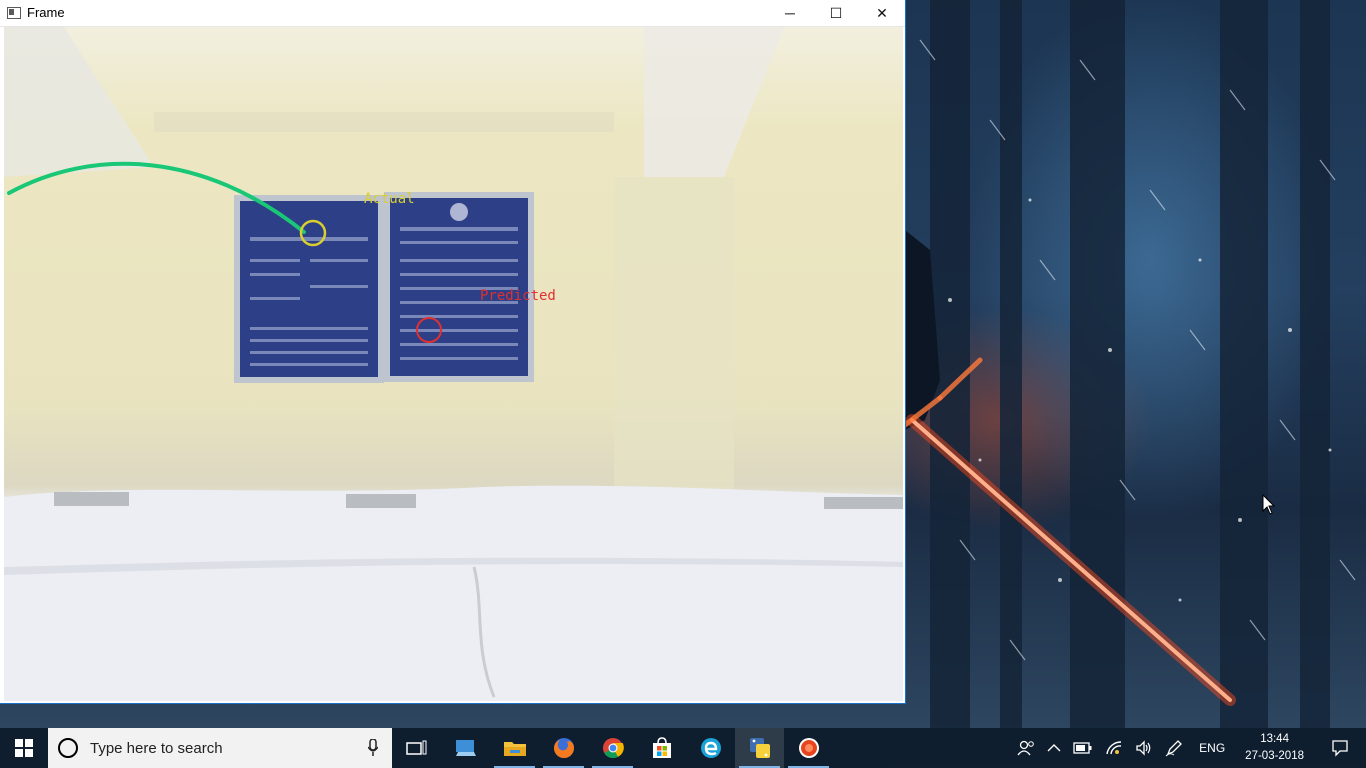 This screenshot has height=768, width=1366. Describe the element at coordinates (79, 102) in the screenshot. I see `ceiling-beam-left` at that location.